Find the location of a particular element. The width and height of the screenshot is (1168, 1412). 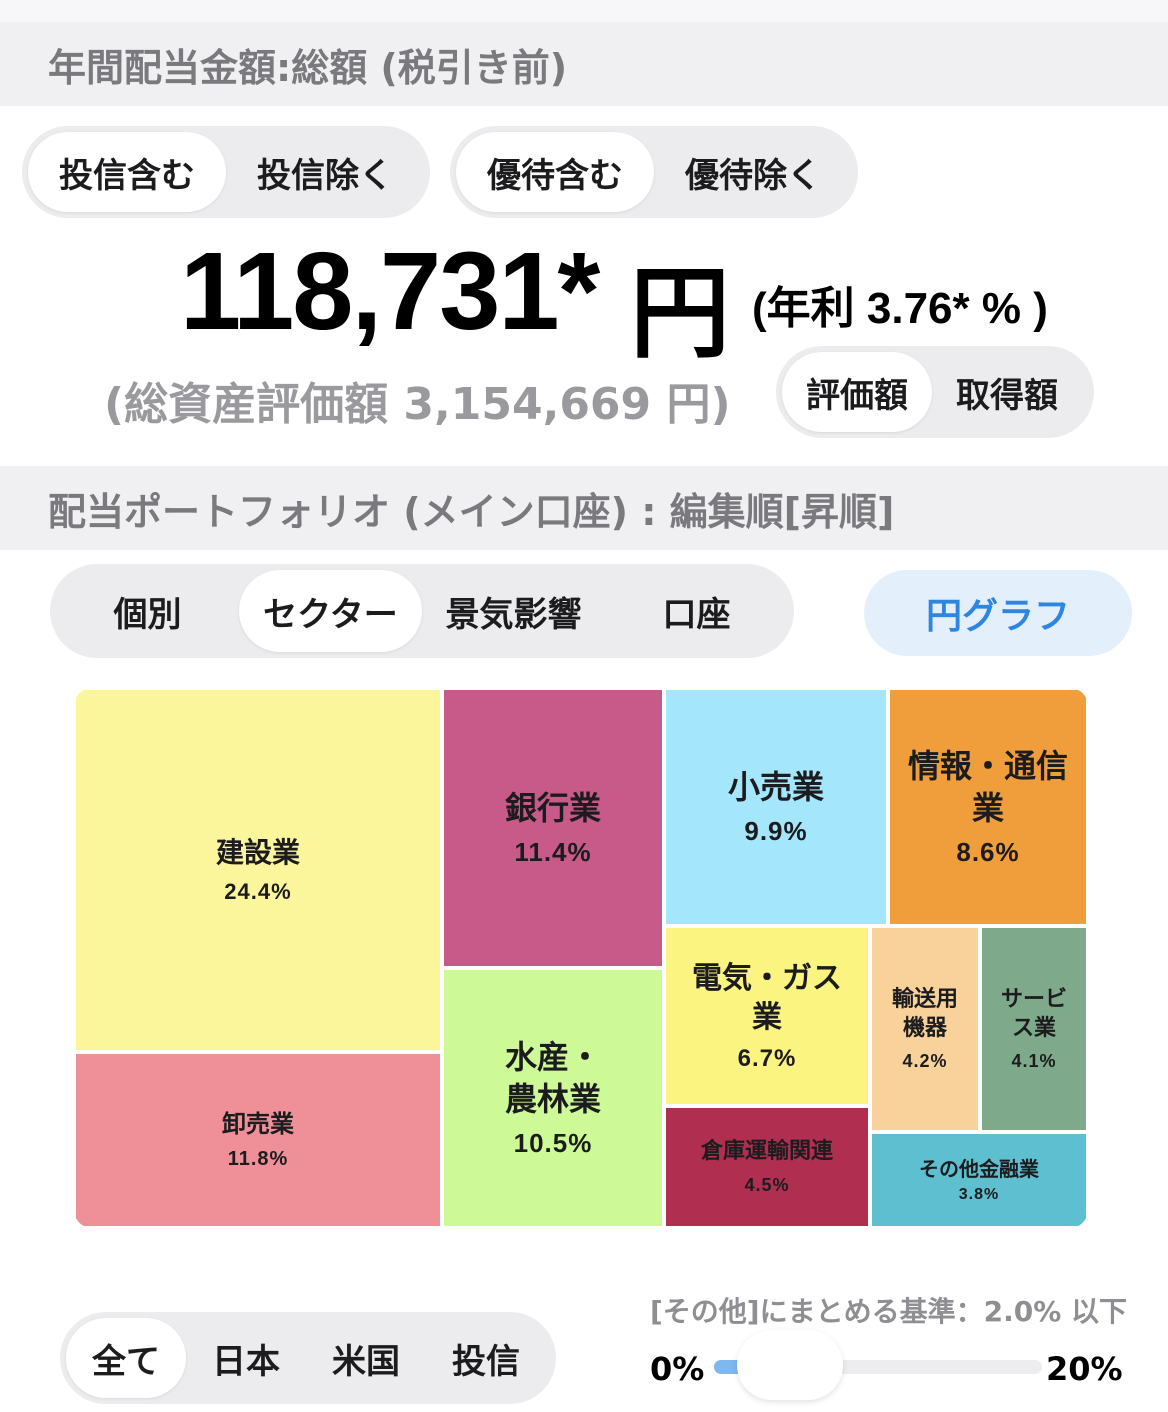

slider-max-label: 20% is located at coordinates (1084, 1369).